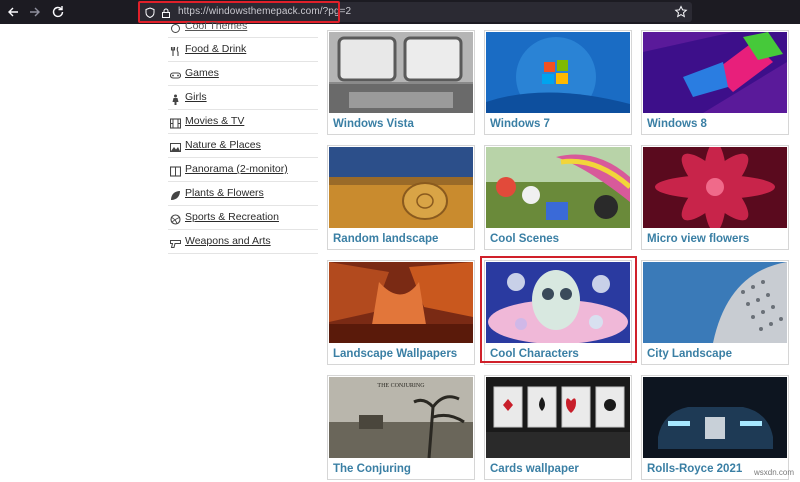 This screenshot has width=800, height=482. I want to click on tile-windows-7: Windows 7, so click(558, 82).